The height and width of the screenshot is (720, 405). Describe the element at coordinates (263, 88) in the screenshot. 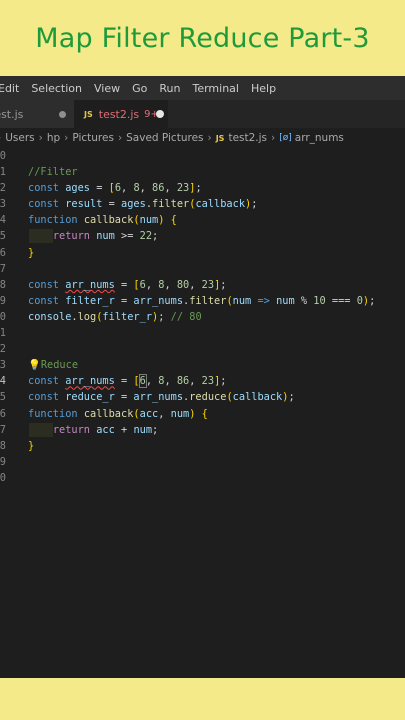

I see `menu-help: Help` at that location.